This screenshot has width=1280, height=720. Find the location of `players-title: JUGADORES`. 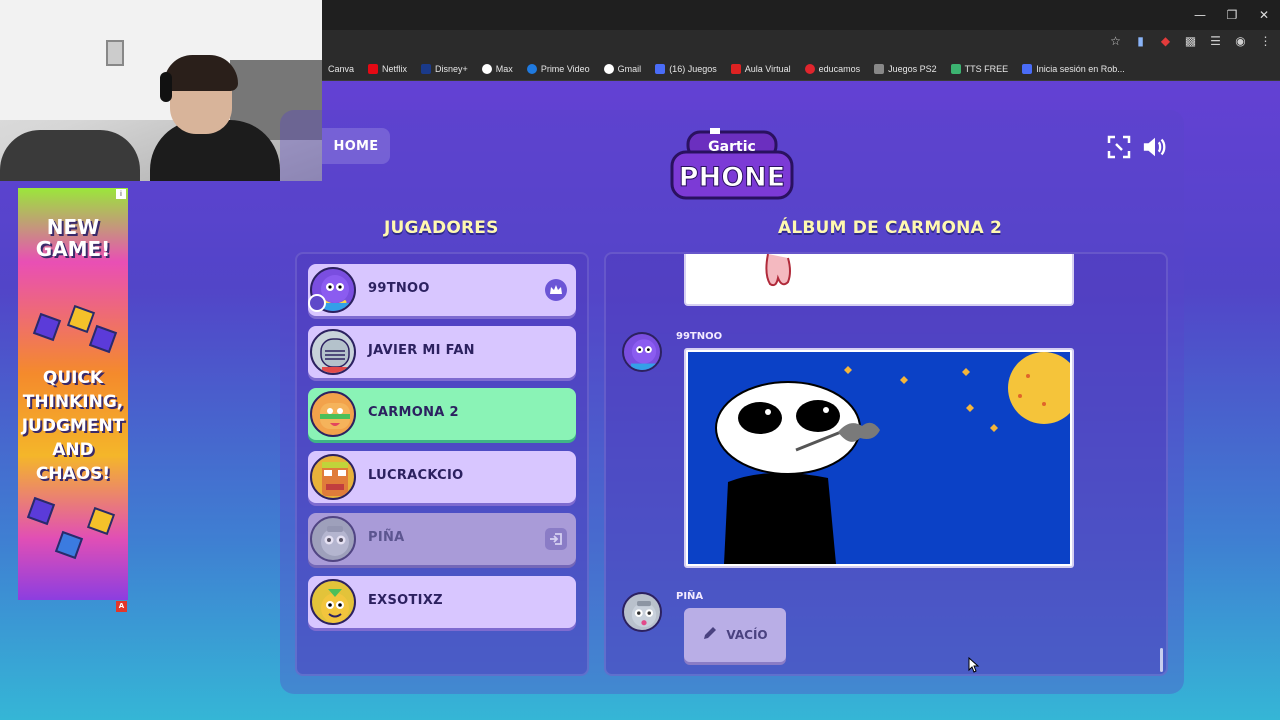

players-title: JUGADORES is located at coordinates (441, 228).